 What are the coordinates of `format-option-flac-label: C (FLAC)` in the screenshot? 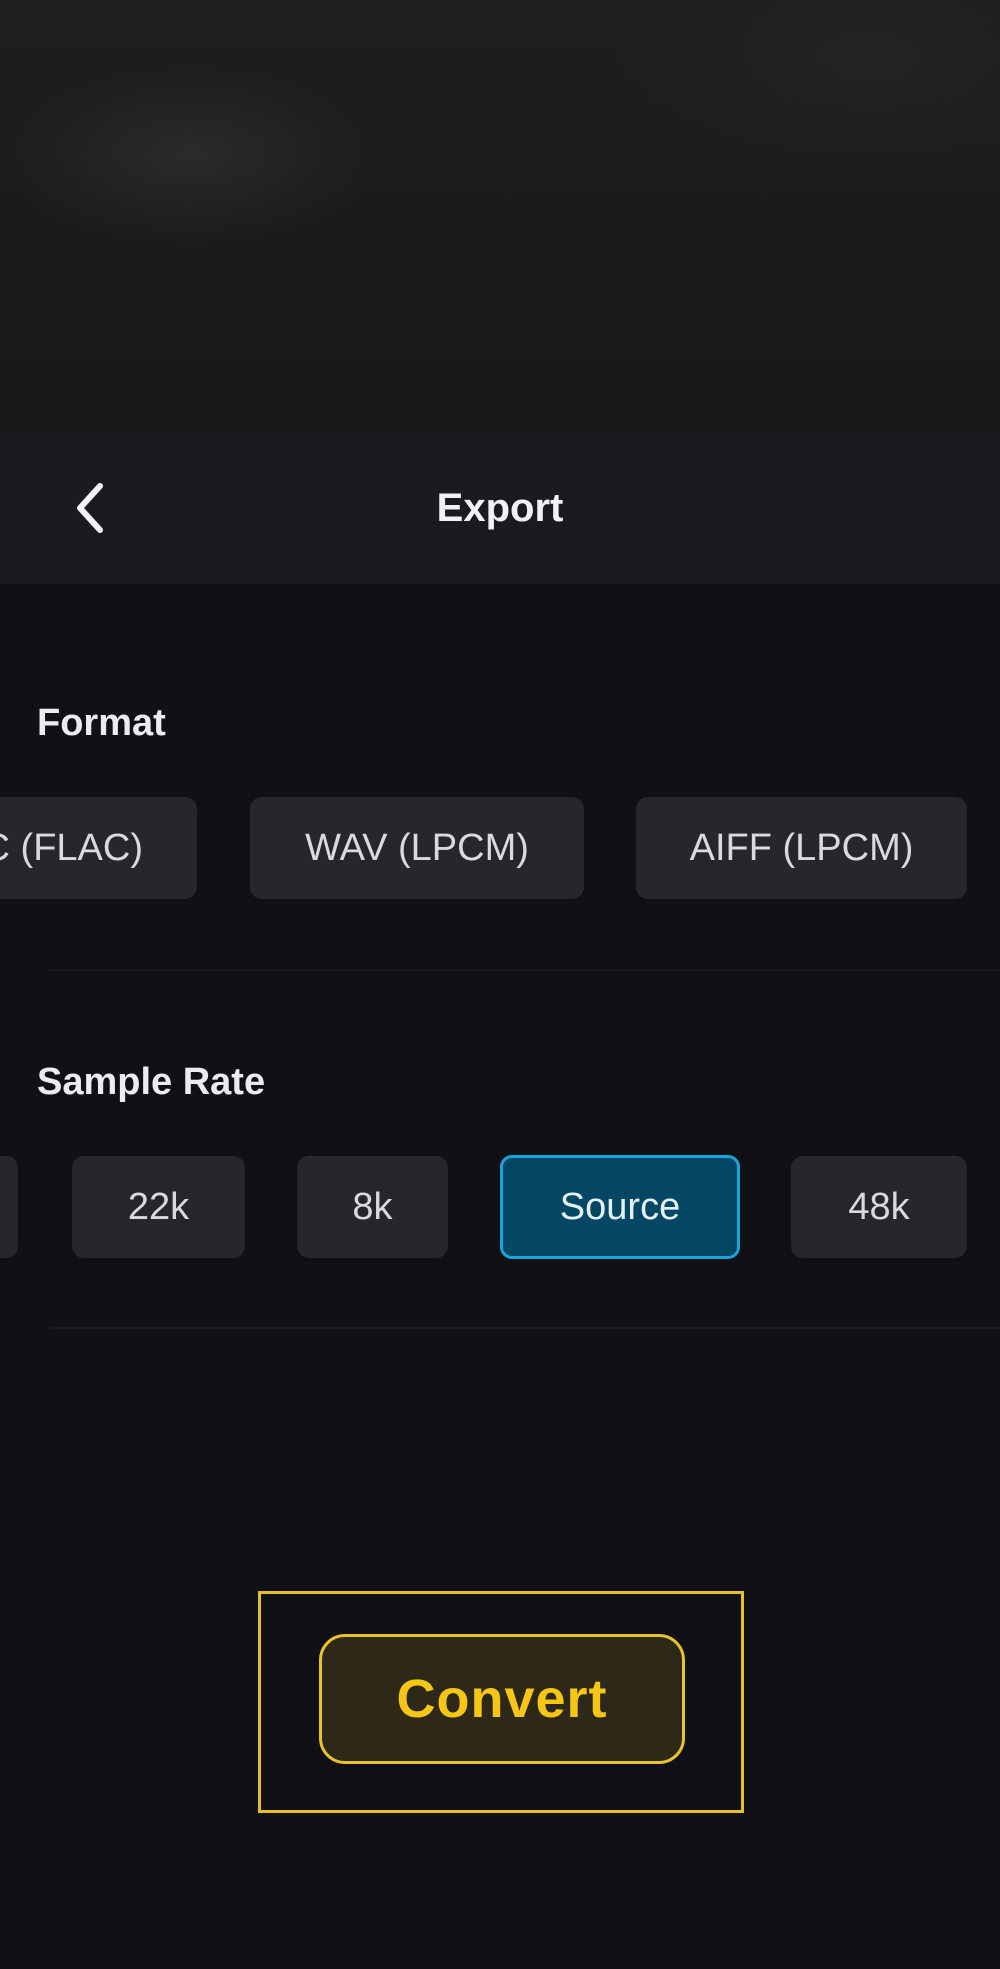 It's located at (71, 847).